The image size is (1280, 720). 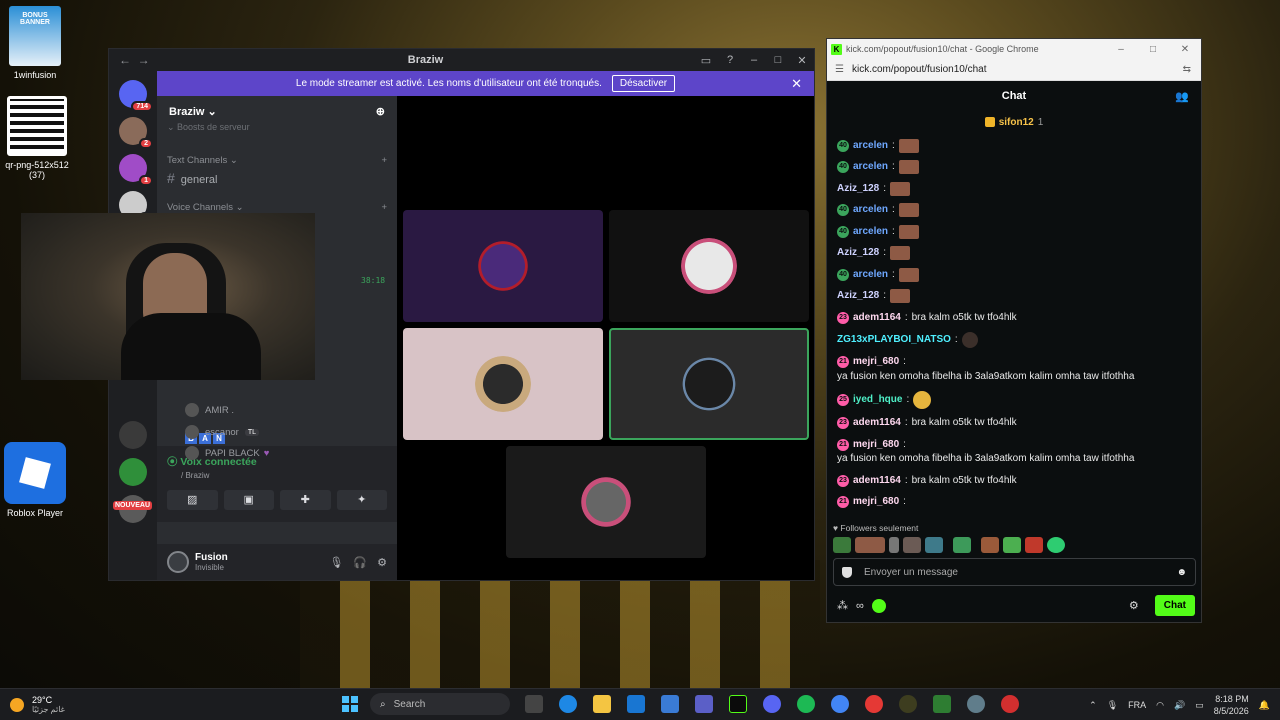 I want to click on outlook-icon, so click(x=636, y=704).